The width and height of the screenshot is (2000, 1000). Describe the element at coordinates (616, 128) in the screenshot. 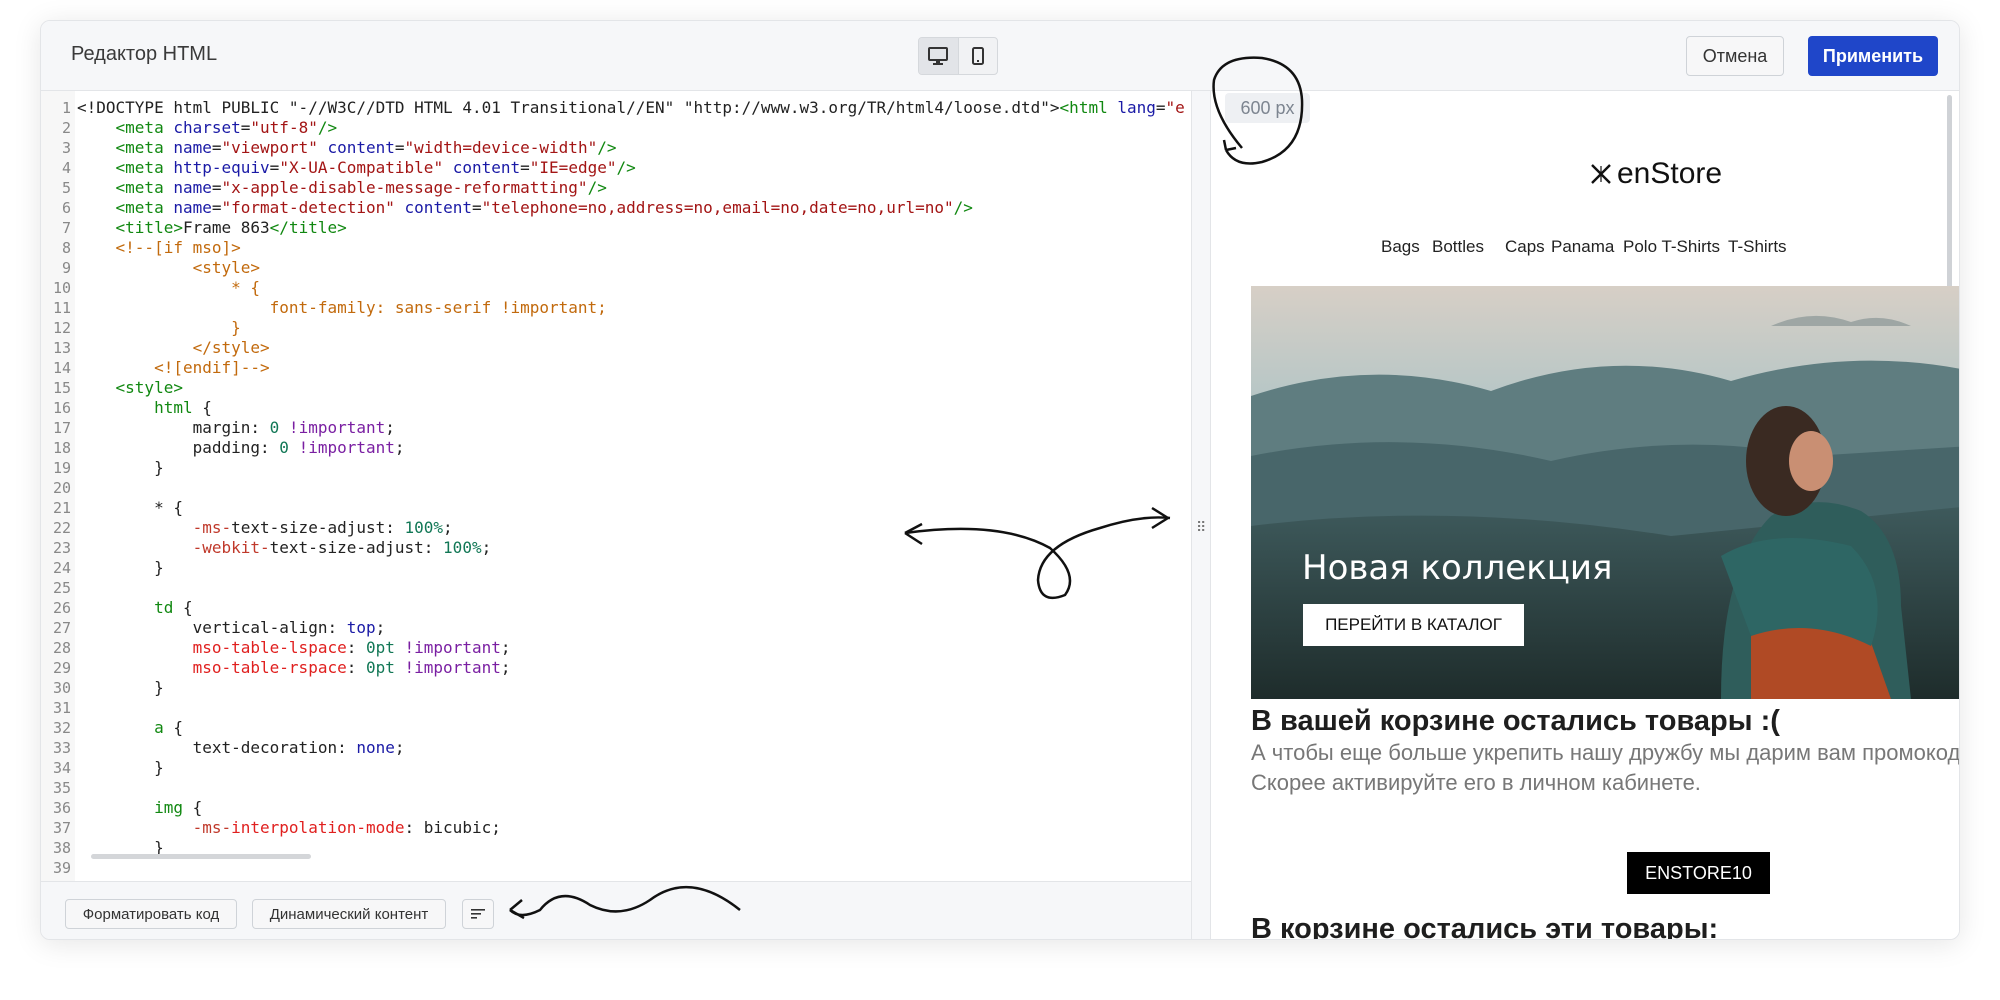

I see `code-line: 2 <meta charset="utf-8"/>` at that location.